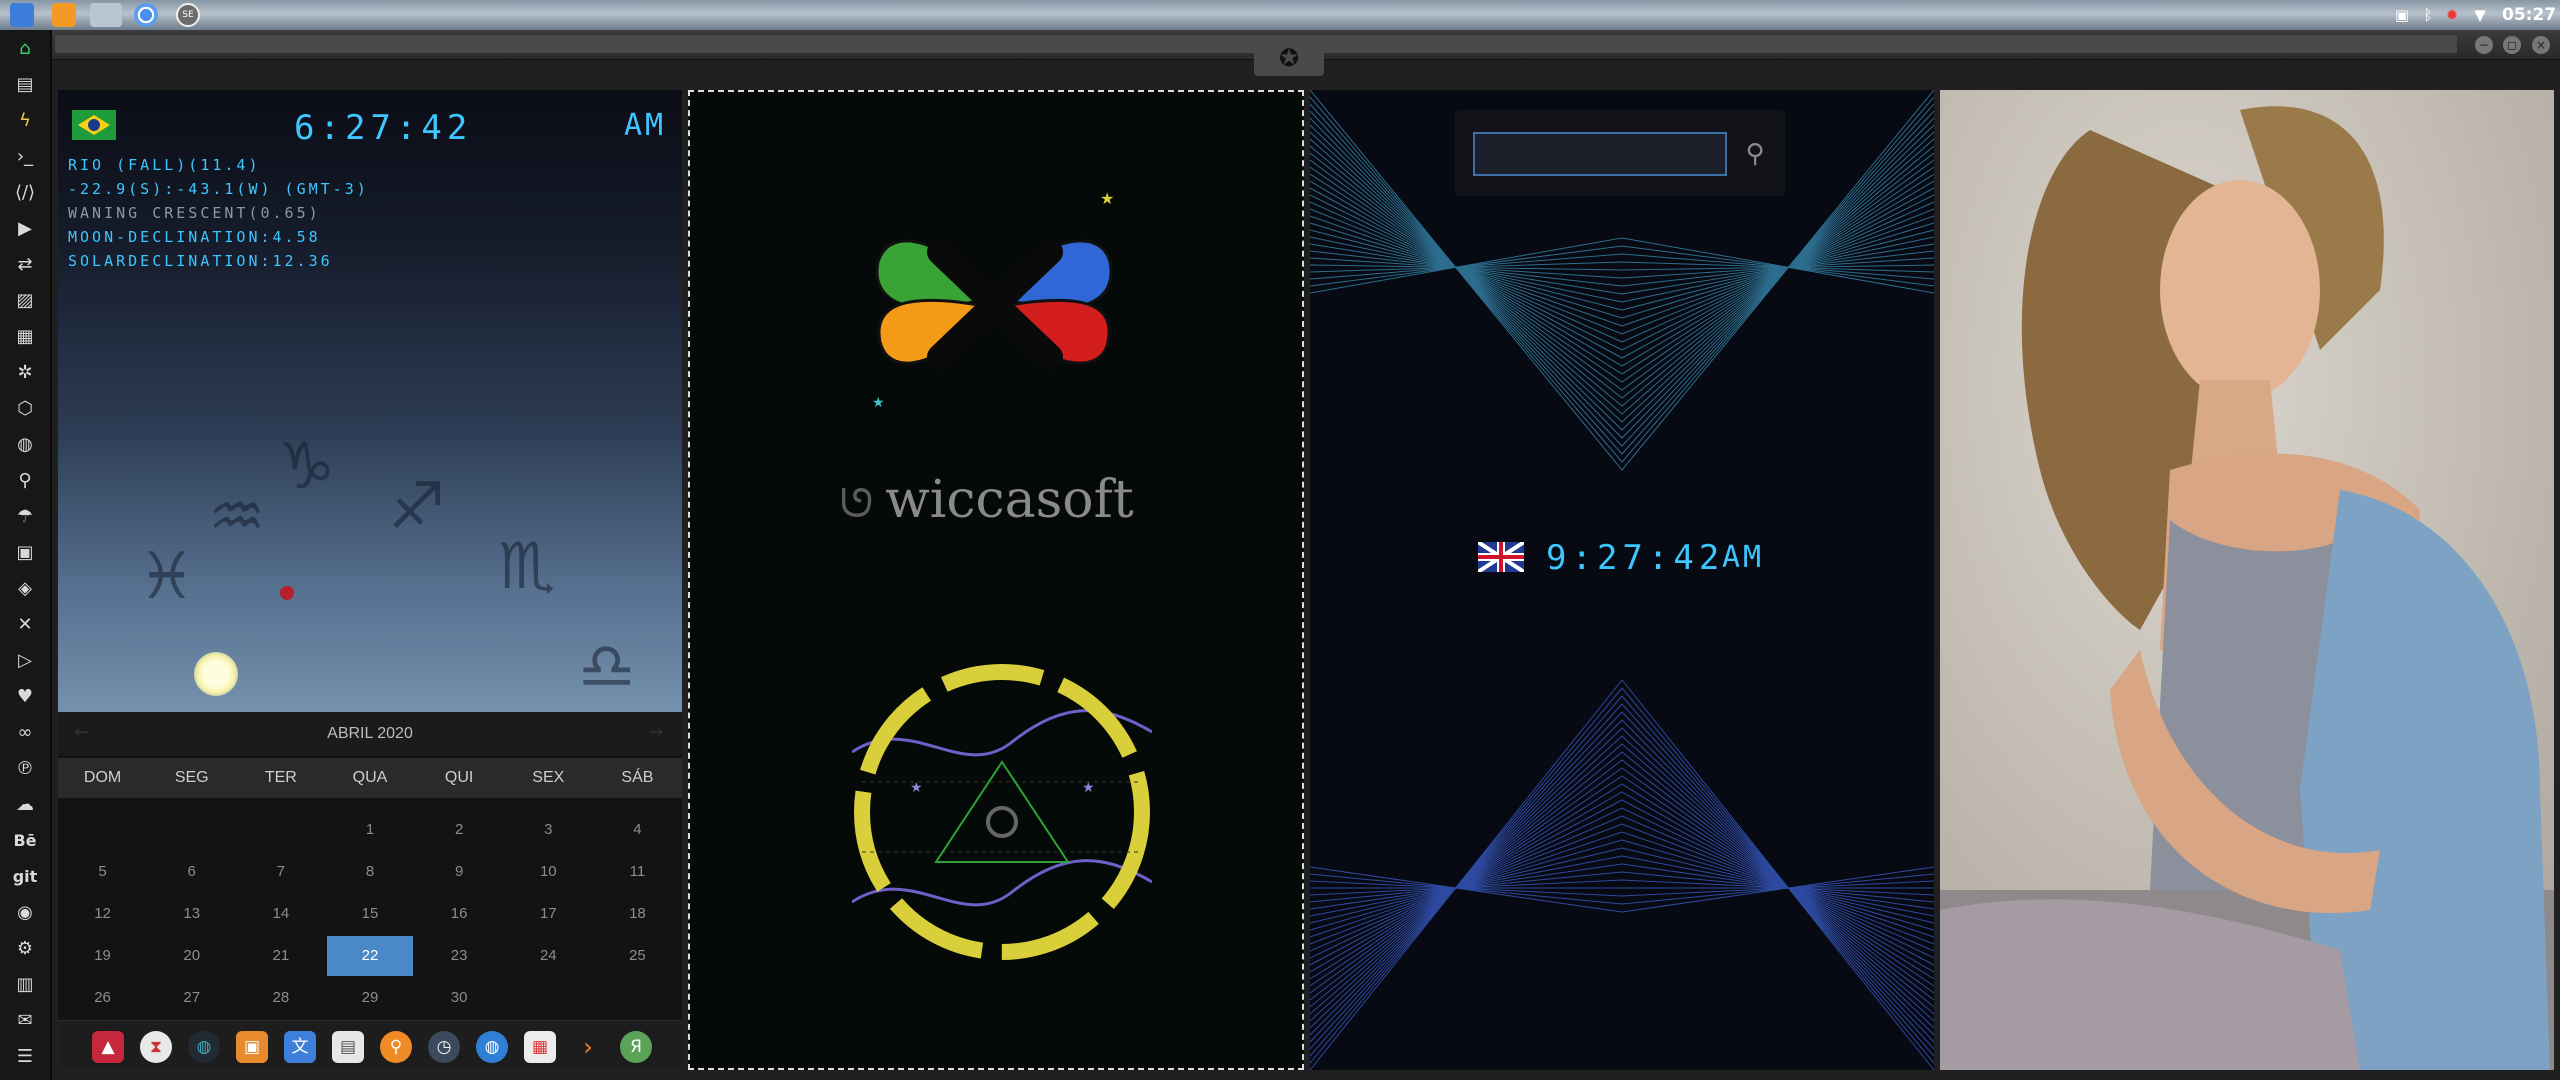 The height and width of the screenshot is (1080, 2560). I want to click on brazil-time: 6:27:42, so click(383, 128).